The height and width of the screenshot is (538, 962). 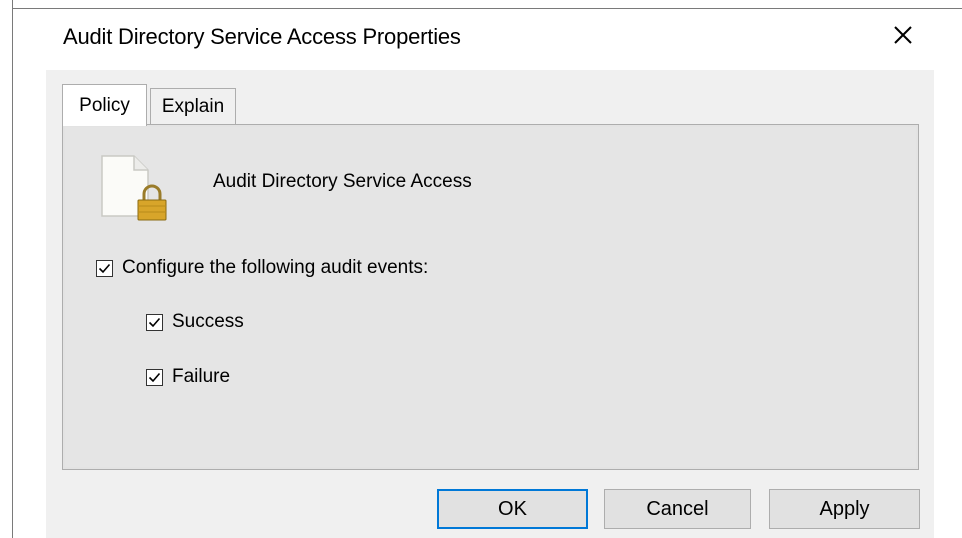 I want to click on cancel-button: Cancel, so click(x=677, y=509).